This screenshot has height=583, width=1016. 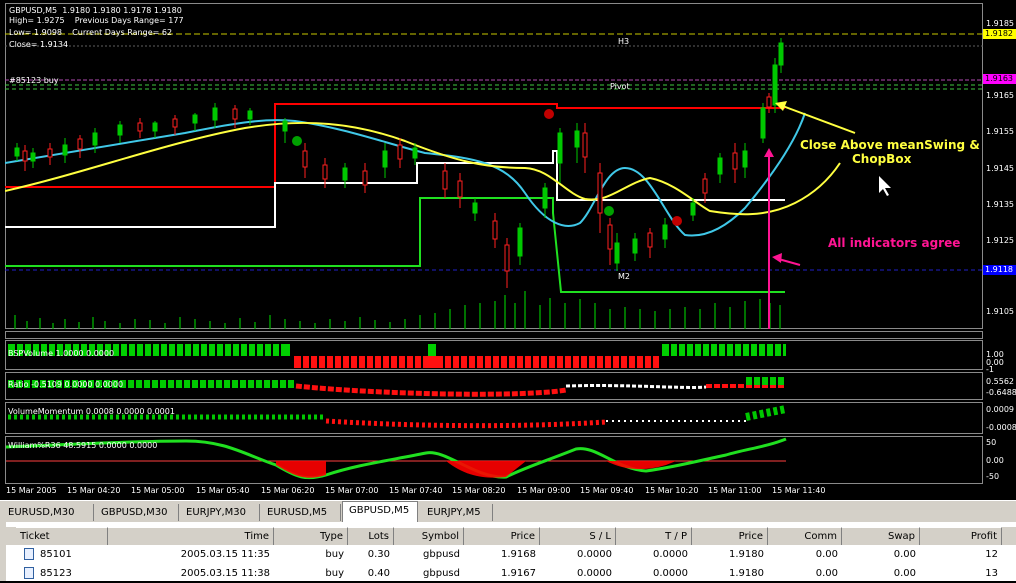 What do you see at coordinates (62, 536) in the screenshot?
I see `column-header: Ticket` at bounding box center [62, 536].